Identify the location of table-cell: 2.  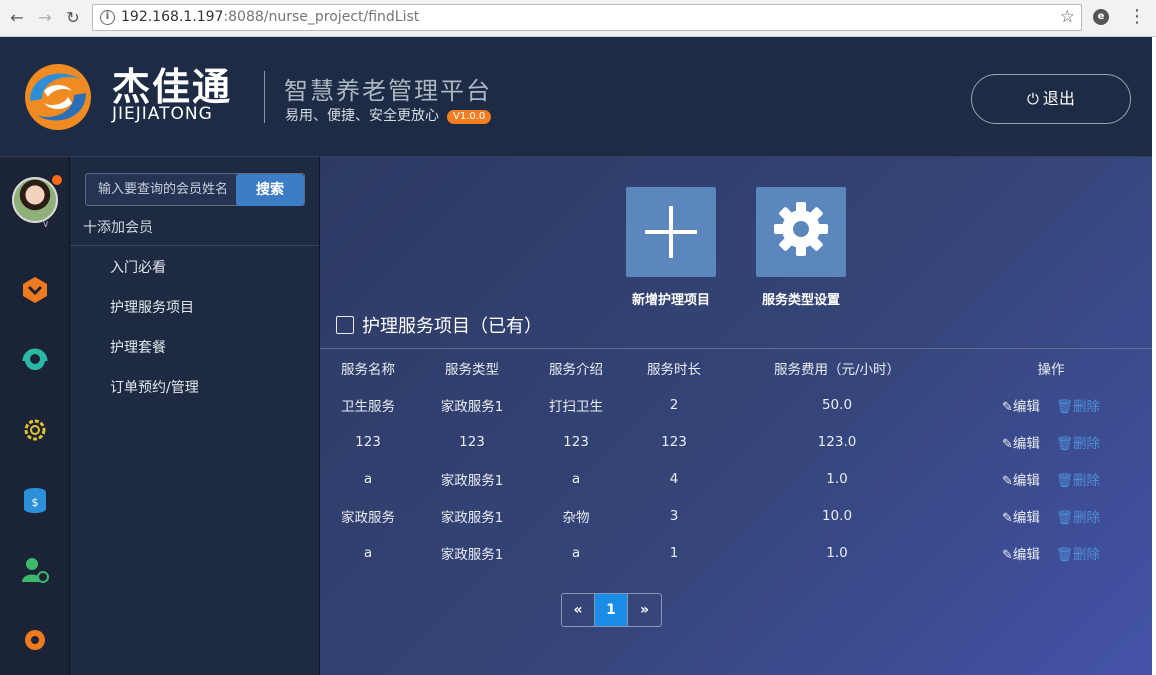
(674, 404).